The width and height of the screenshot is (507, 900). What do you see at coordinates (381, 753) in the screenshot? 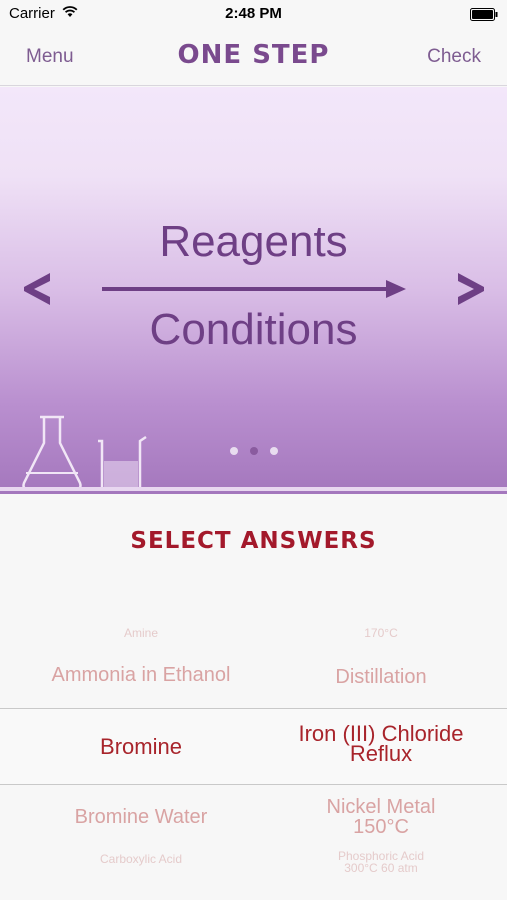
I see `picker-right-selected-line: Reflux` at bounding box center [381, 753].